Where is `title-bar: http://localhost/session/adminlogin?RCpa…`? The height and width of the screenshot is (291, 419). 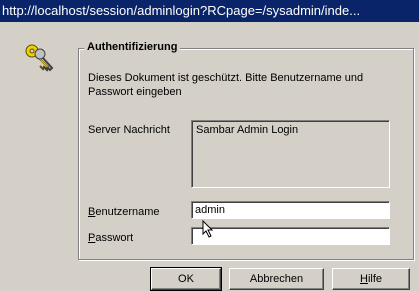
title-bar: http://localhost/session/adminlogin?RCpa… is located at coordinates (209, 11).